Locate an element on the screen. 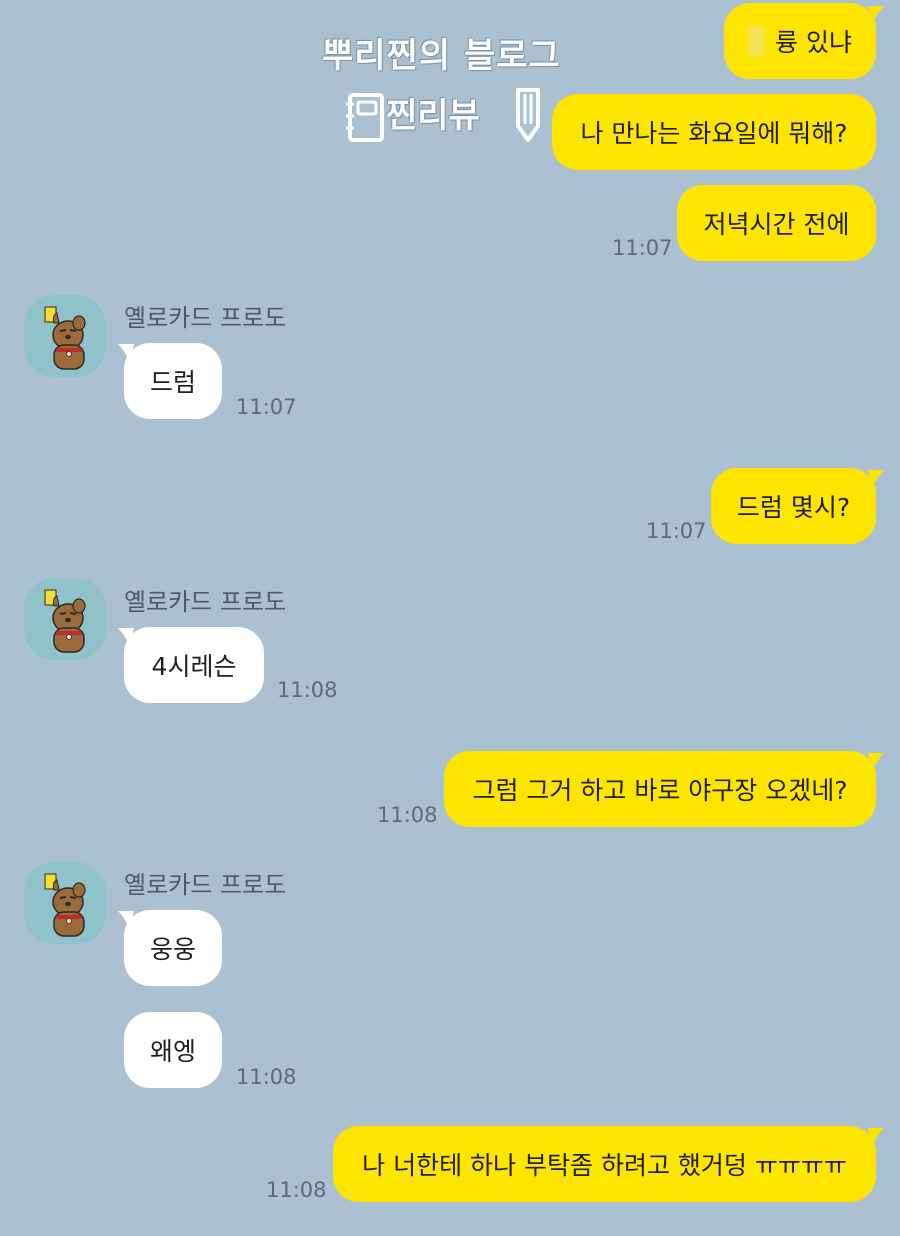  message-text: 그럼 그거 하고 바로 야구장 오겠네? is located at coordinates (660, 790).